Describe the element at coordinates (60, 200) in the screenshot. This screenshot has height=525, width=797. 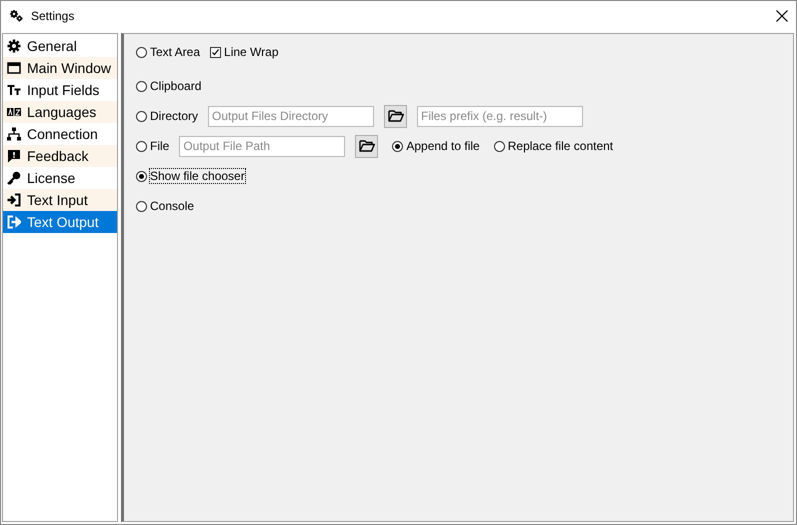
I see `sidebar-item: Text Input` at that location.